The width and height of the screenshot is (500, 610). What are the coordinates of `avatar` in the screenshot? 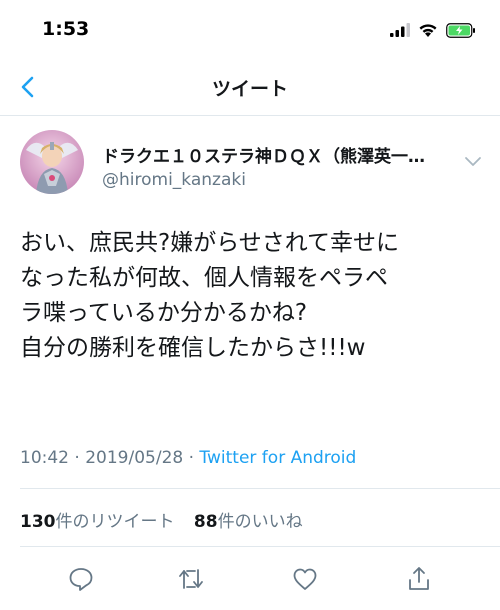 It's located at (52, 162).